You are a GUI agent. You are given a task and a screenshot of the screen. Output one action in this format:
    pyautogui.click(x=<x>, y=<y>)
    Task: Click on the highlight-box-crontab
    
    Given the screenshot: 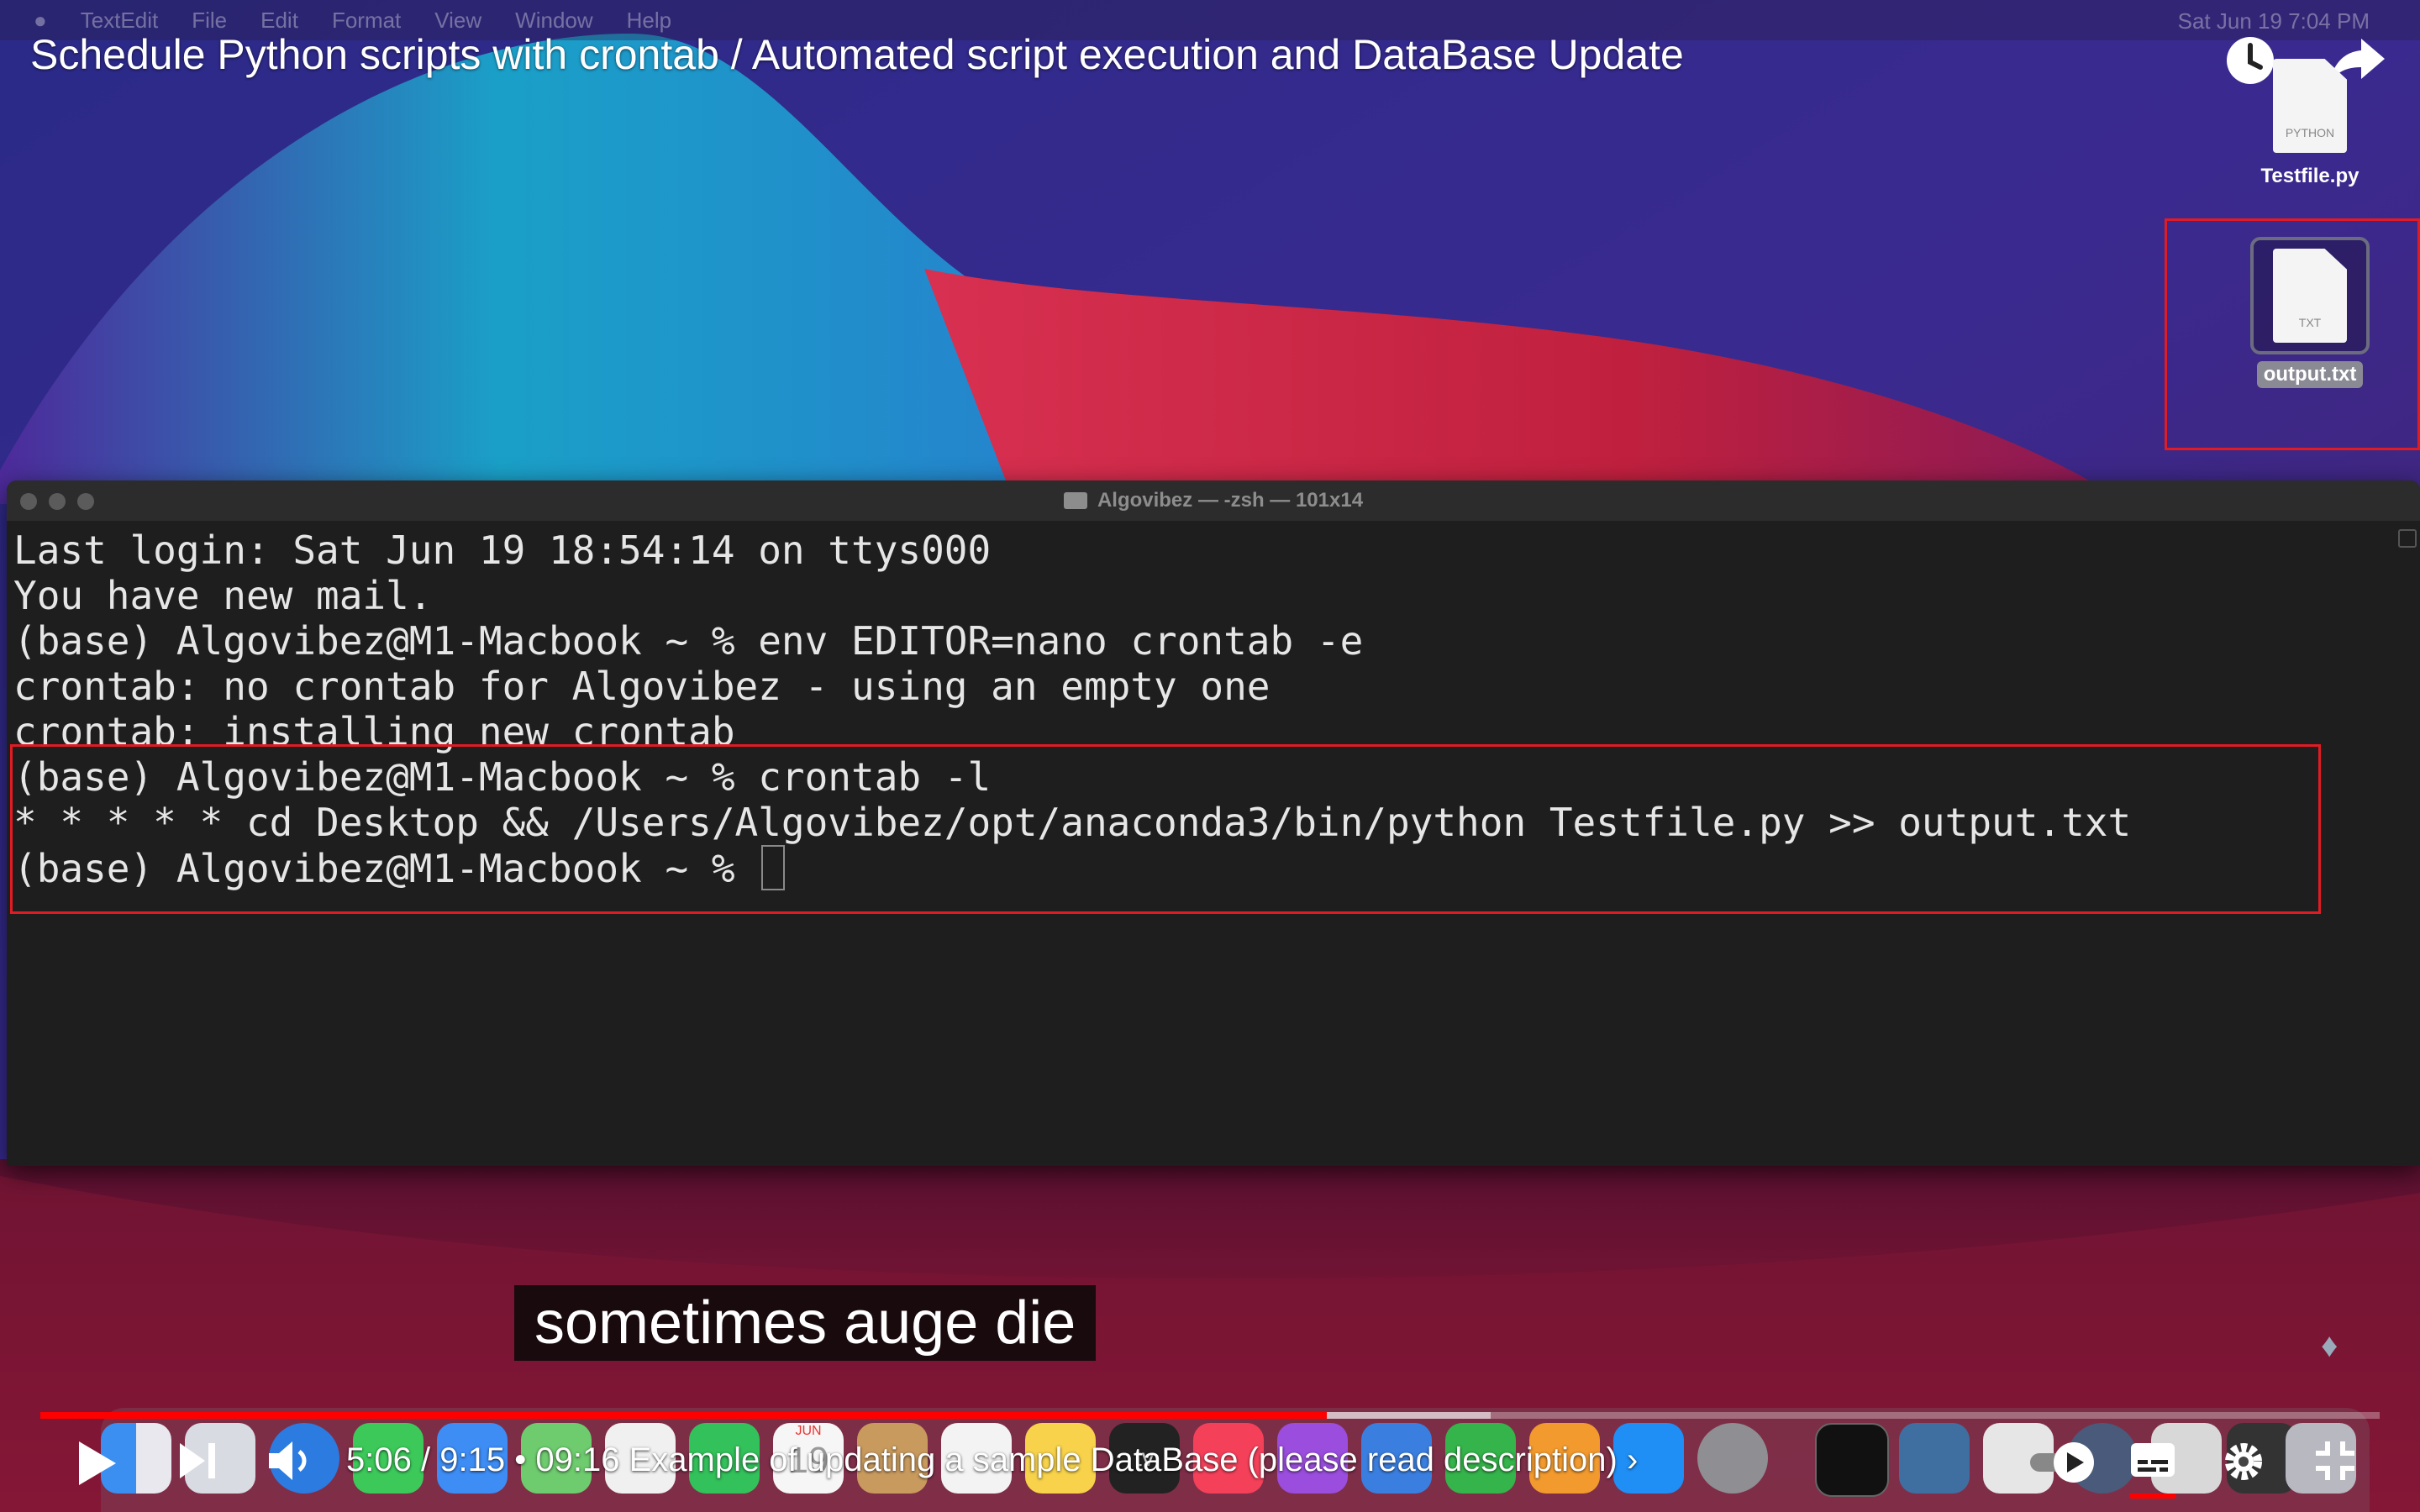 What is the action you would take?
    pyautogui.click(x=1165, y=829)
    